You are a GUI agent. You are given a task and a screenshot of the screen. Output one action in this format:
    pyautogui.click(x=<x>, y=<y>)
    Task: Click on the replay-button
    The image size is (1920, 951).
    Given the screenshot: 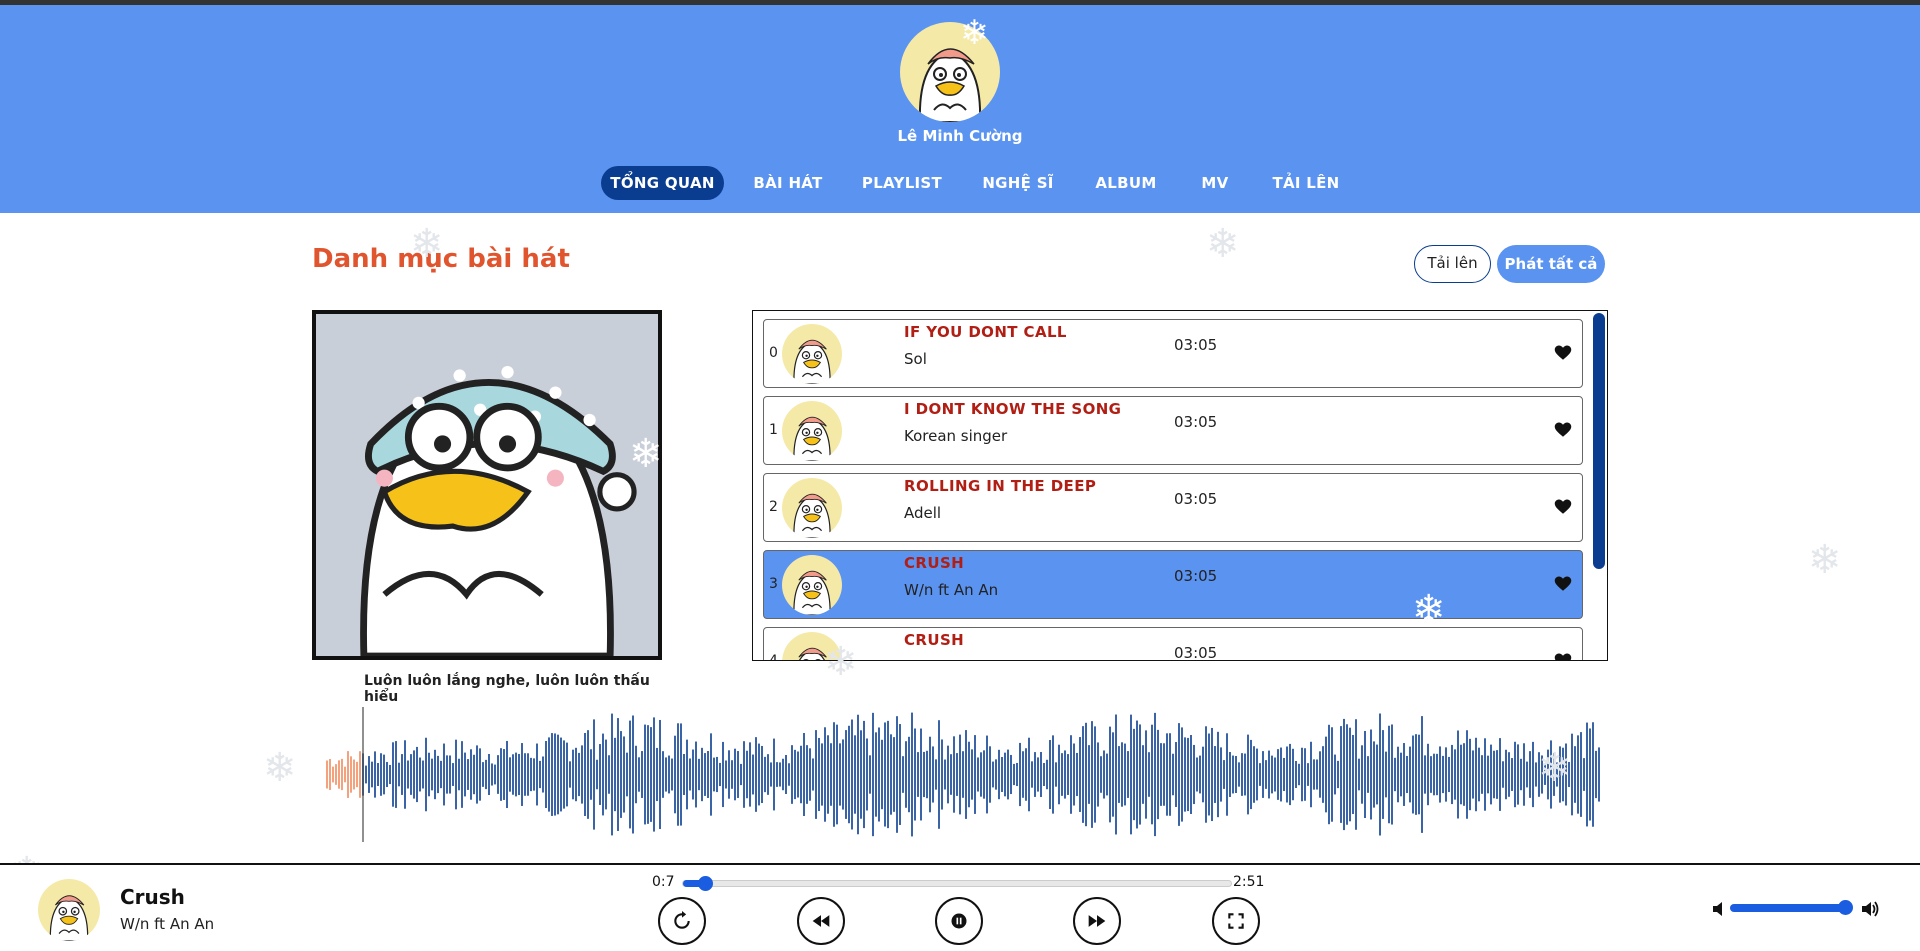 What is the action you would take?
    pyautogui.click(x=682, y=921)
    